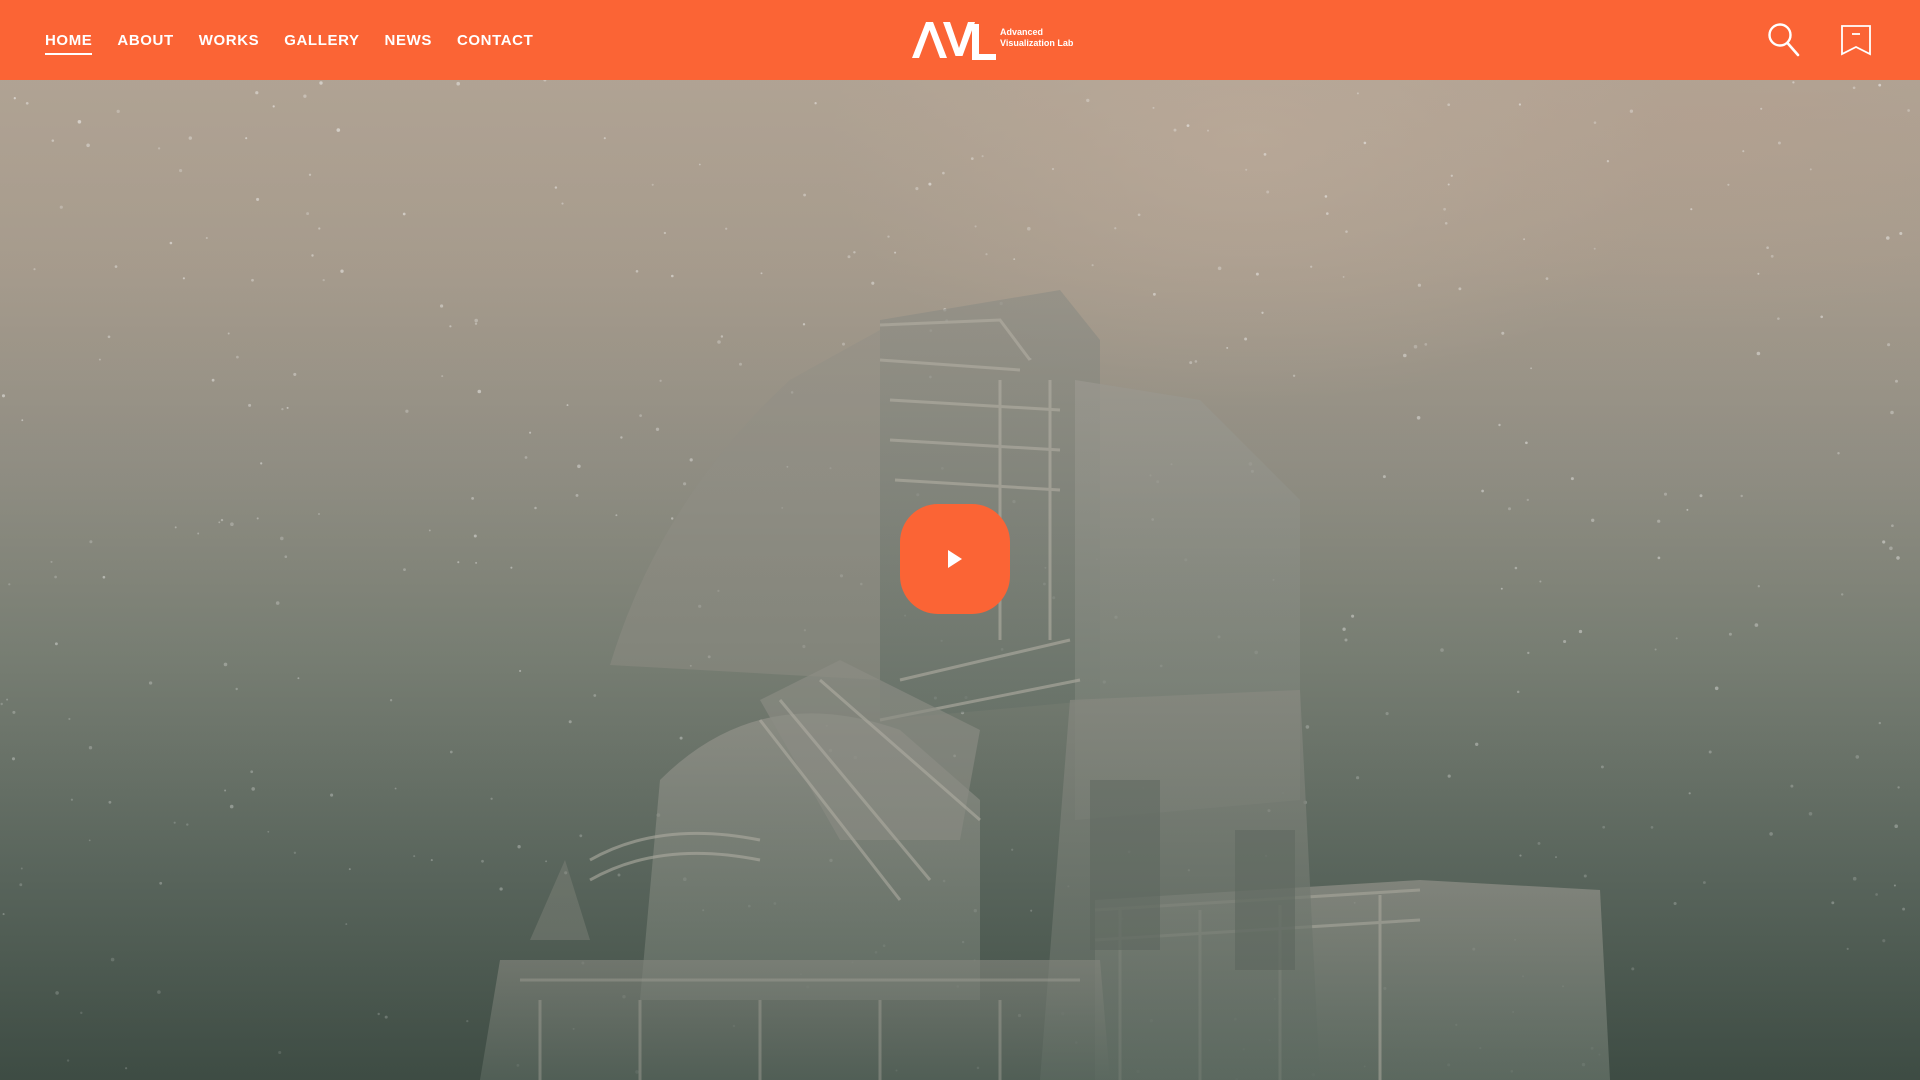 This screenshot has height=1080, width=1920. Describe the element at coordinates (1022, 32) in the screenshot. I see `logo-line-1: Advanced` at that location.